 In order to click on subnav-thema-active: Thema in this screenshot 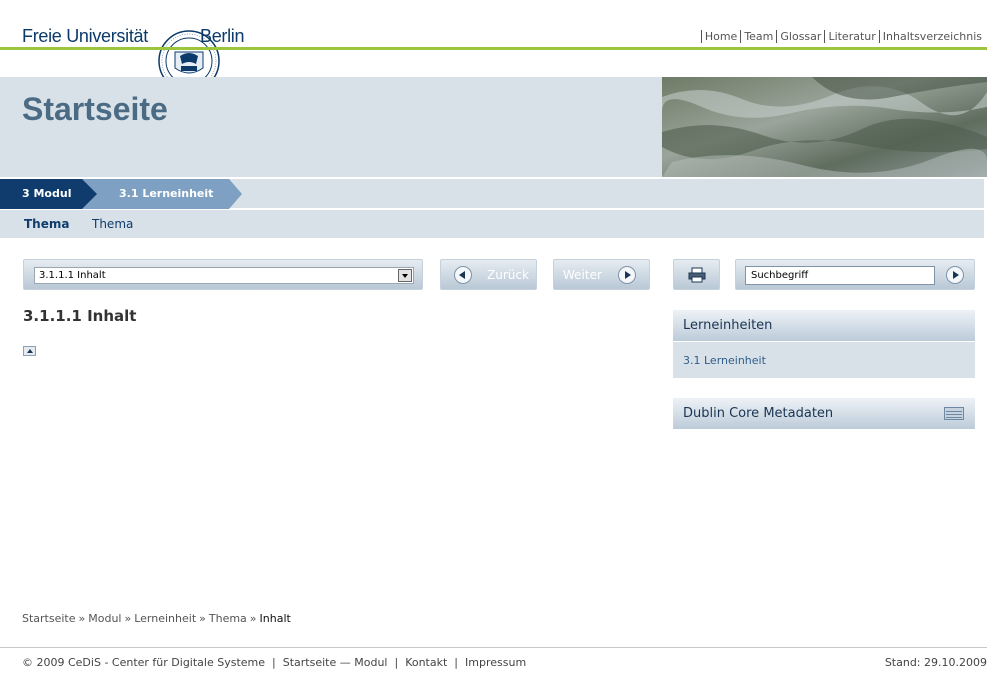, I will do `click(46, 224)`.